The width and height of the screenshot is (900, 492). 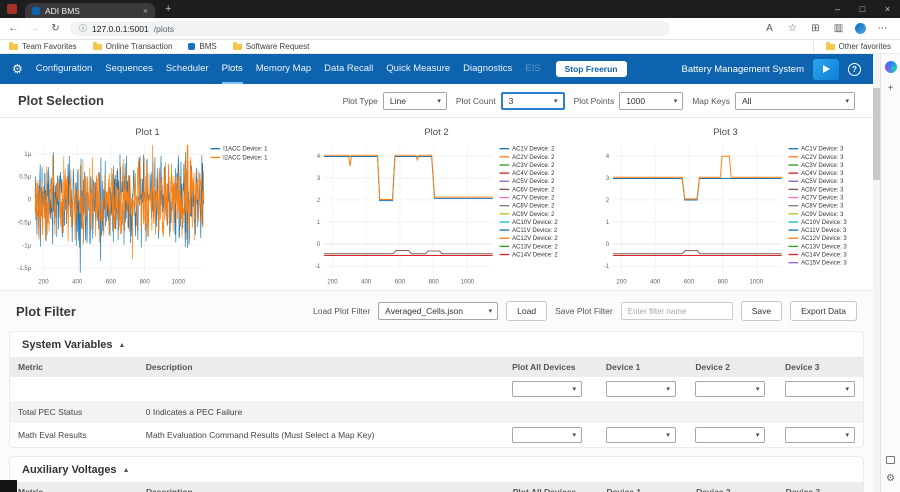 What do you see at coordinates (270, 46) in the screenshot?
I see `favorite-item: Software Request` at bounding box center [270, 46].